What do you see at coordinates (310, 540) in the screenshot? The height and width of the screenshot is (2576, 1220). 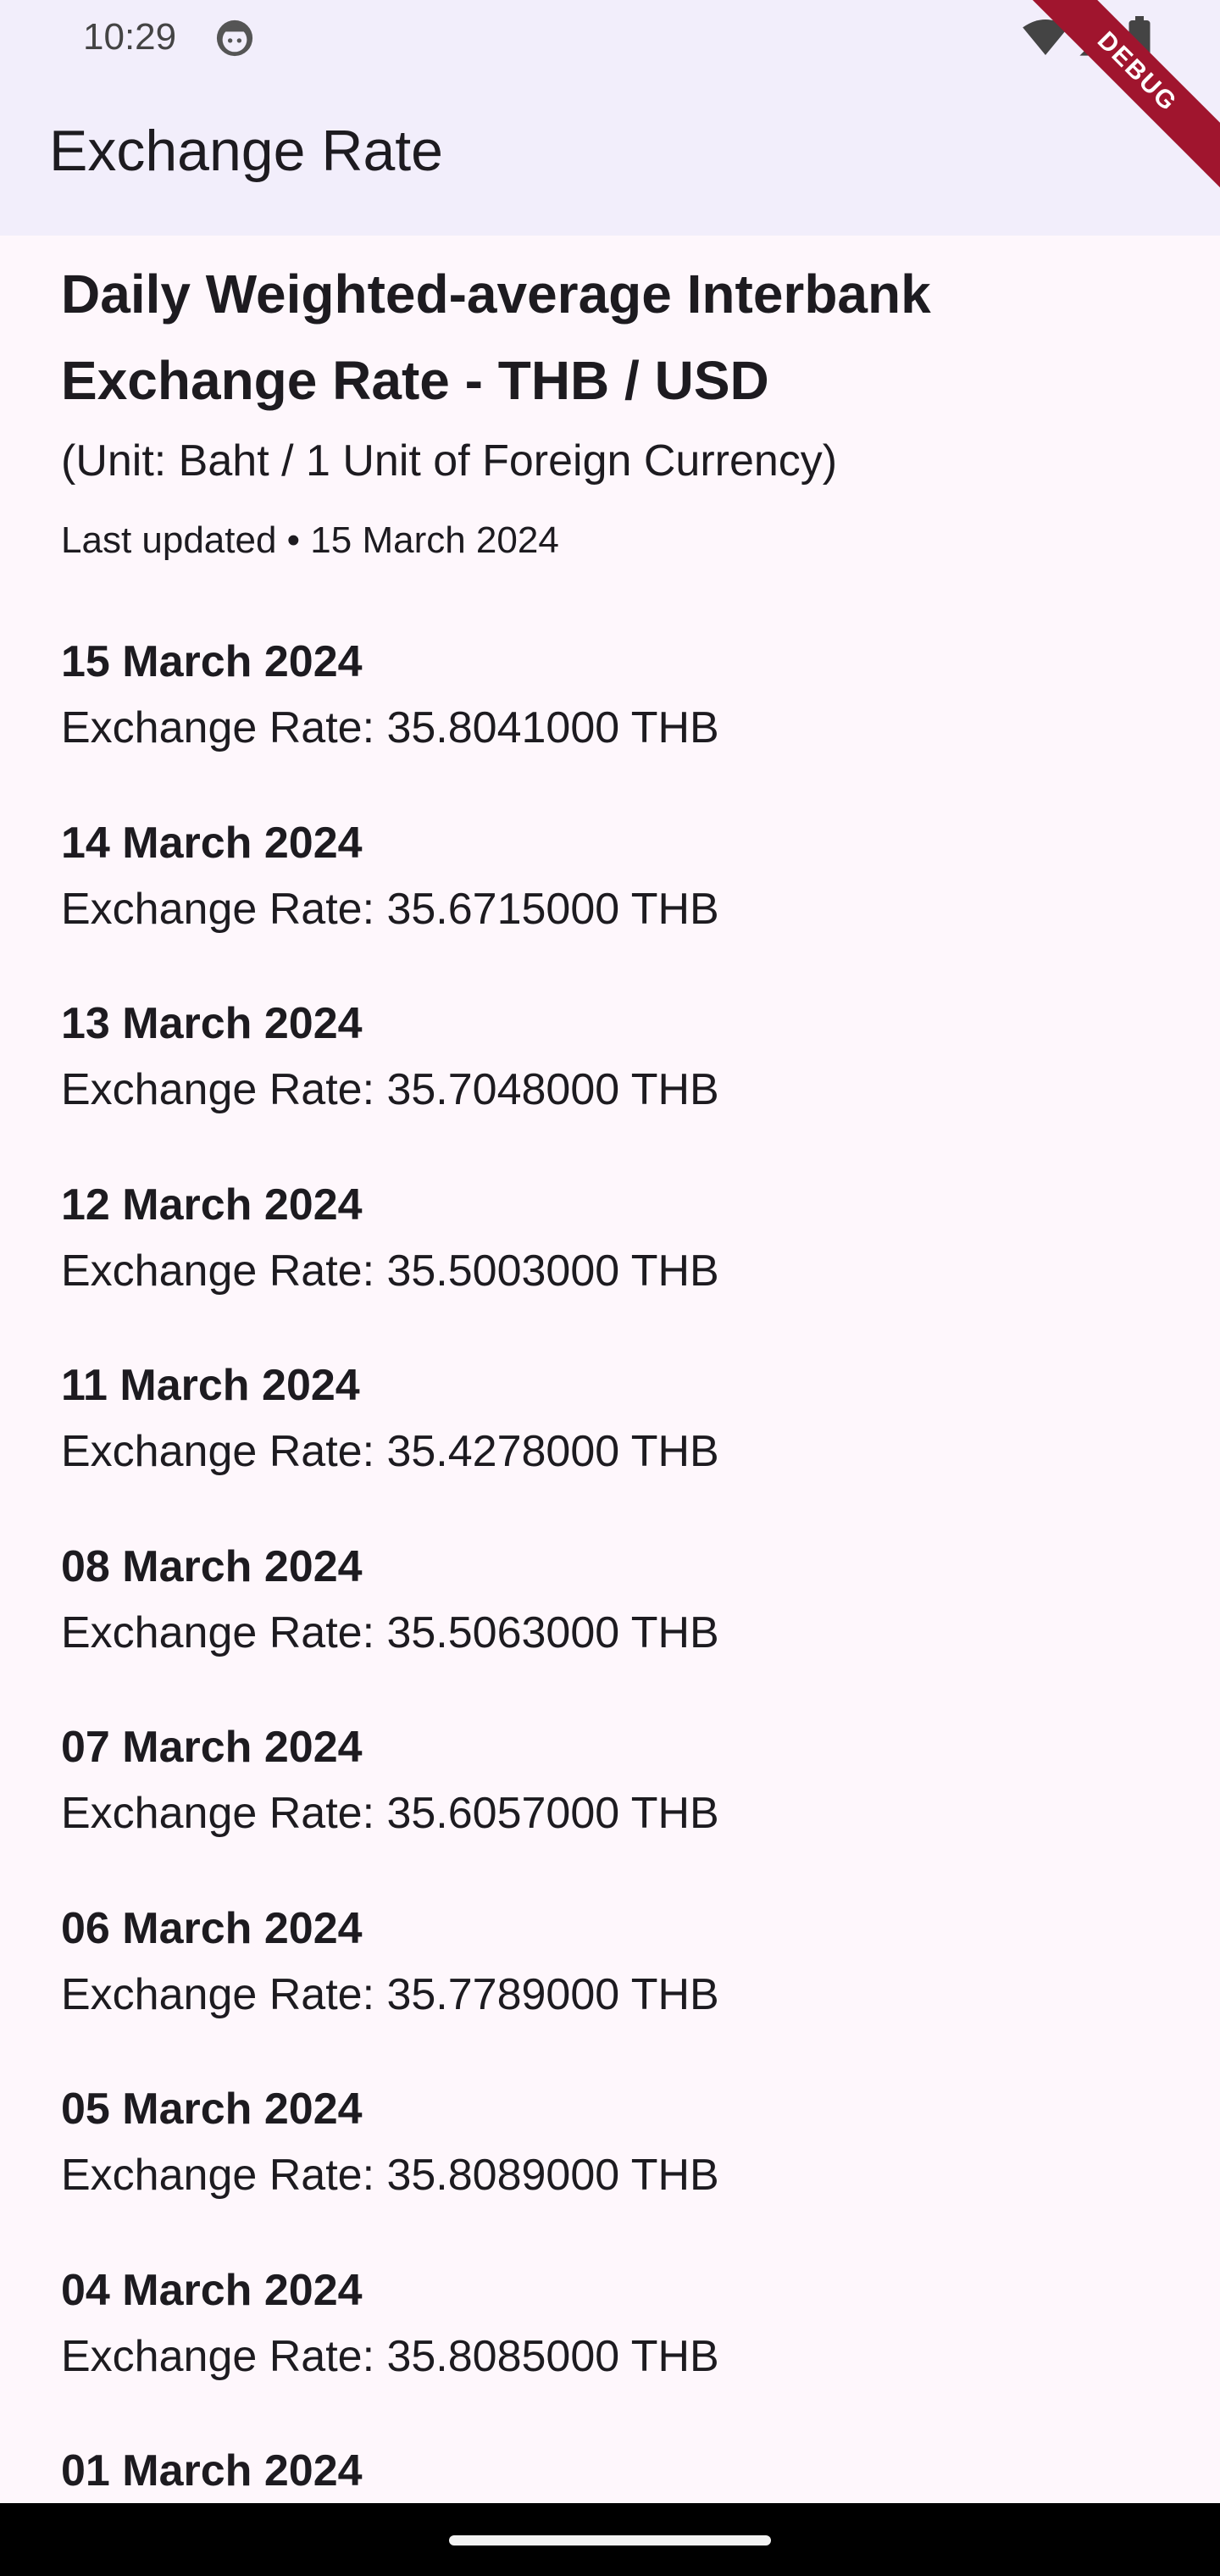 I see `last-updated-text: Last updated • 15 March 2024` at bounding box center [310, 540].